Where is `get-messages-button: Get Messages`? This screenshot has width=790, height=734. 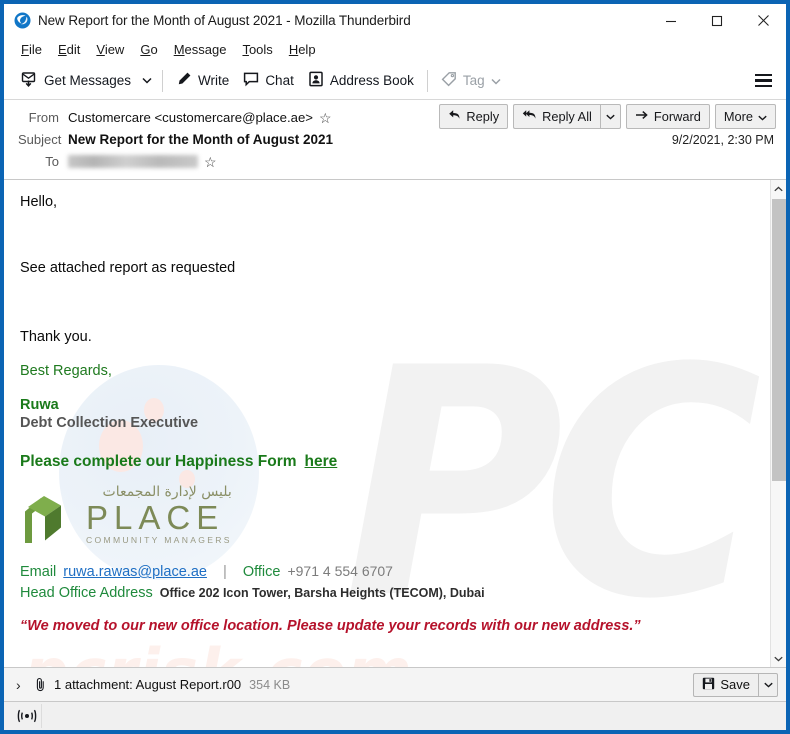
get-messages-button: Get Messages is located at coordinates (76, 80).